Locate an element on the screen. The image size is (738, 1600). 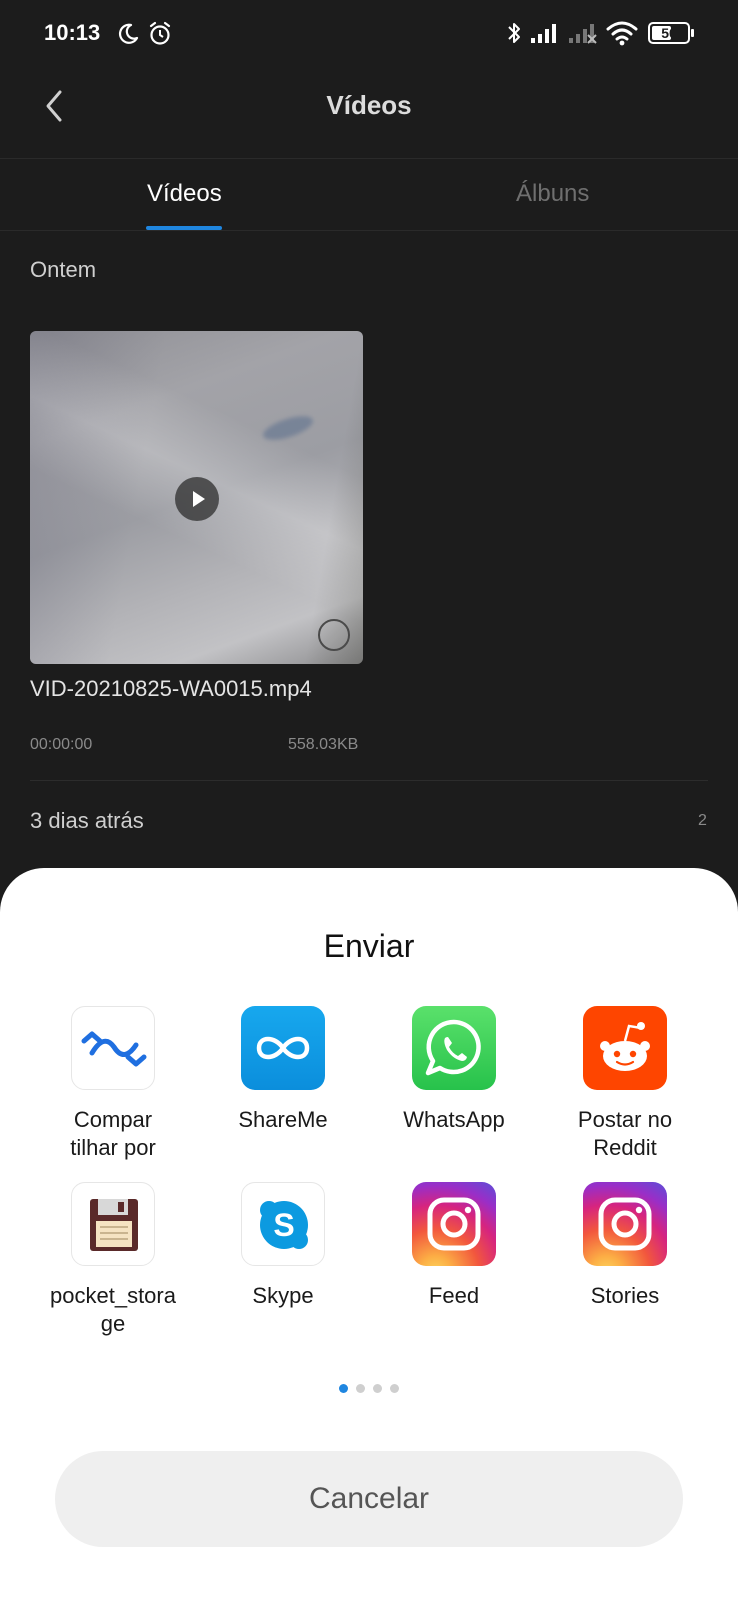
share-target-share-link: Compar tilhar por is located at coordinates (113, 1084).